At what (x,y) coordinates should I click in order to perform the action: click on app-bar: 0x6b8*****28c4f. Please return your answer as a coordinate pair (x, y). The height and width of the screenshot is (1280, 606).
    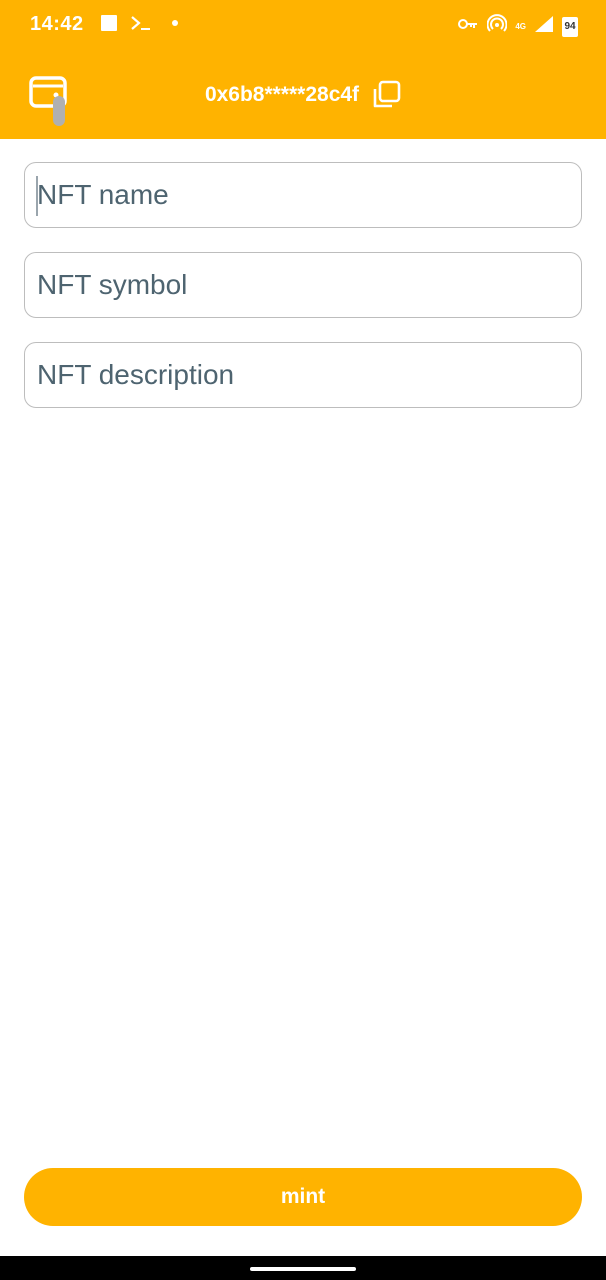
    Looking at the image, I should click on (303, 95).